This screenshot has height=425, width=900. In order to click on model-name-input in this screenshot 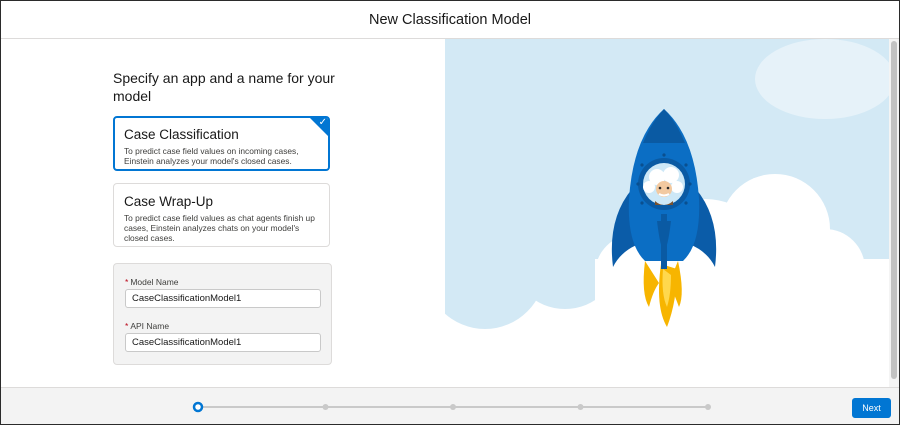, I will do `click(223, 298)`.